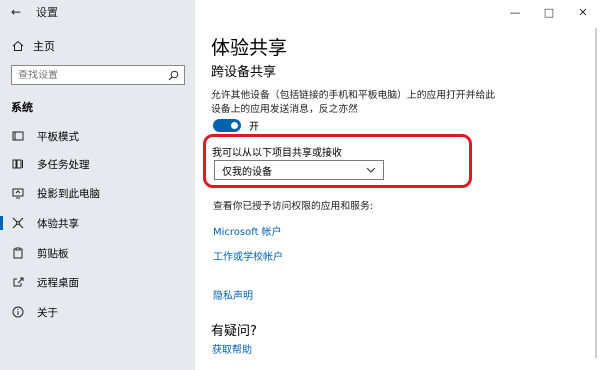  Describe the element at coordinates (227, 125) in the screenshot. I see `share-toggle` at that location.